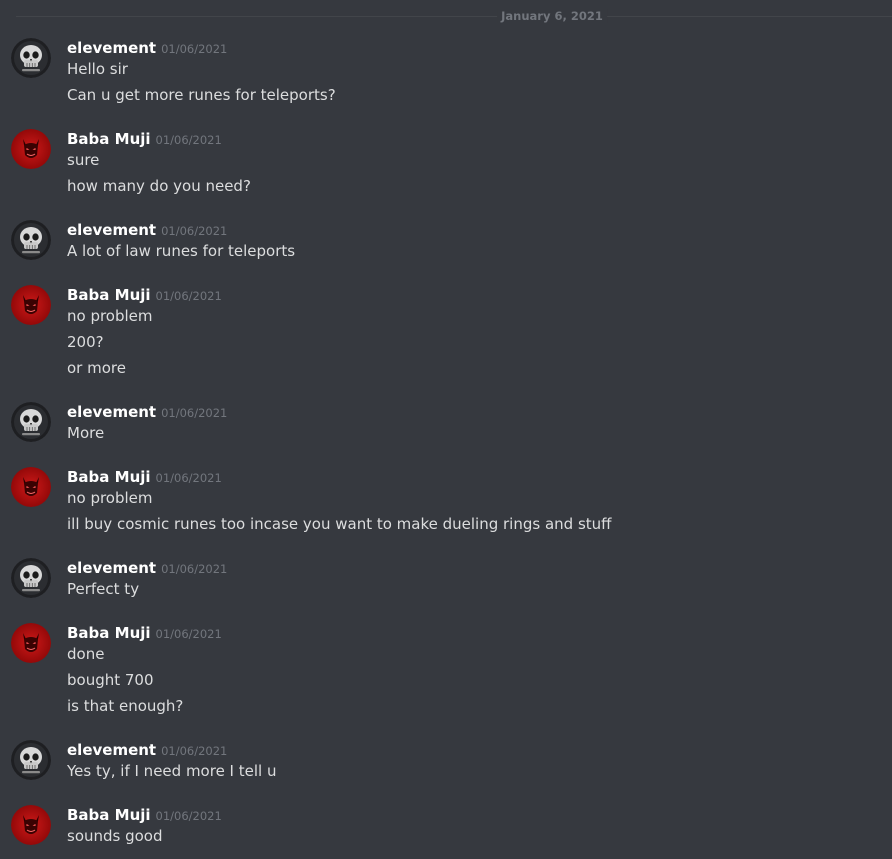 The image size is (892, 859). What do you see at coordinates (83, 160) in the screenshot?
I see `message-text: sure` at bounding box center [83, 160].